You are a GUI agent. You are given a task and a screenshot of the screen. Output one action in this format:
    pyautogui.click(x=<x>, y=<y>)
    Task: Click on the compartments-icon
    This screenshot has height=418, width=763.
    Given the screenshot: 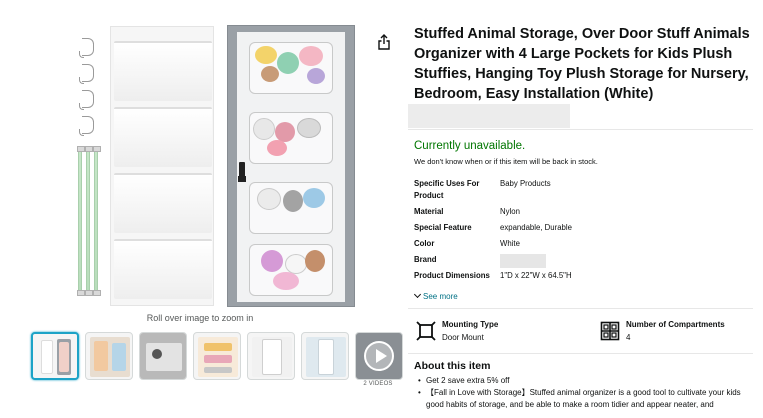 What is the action you would take?
    pyautogui.click(x=610, y=331)
    